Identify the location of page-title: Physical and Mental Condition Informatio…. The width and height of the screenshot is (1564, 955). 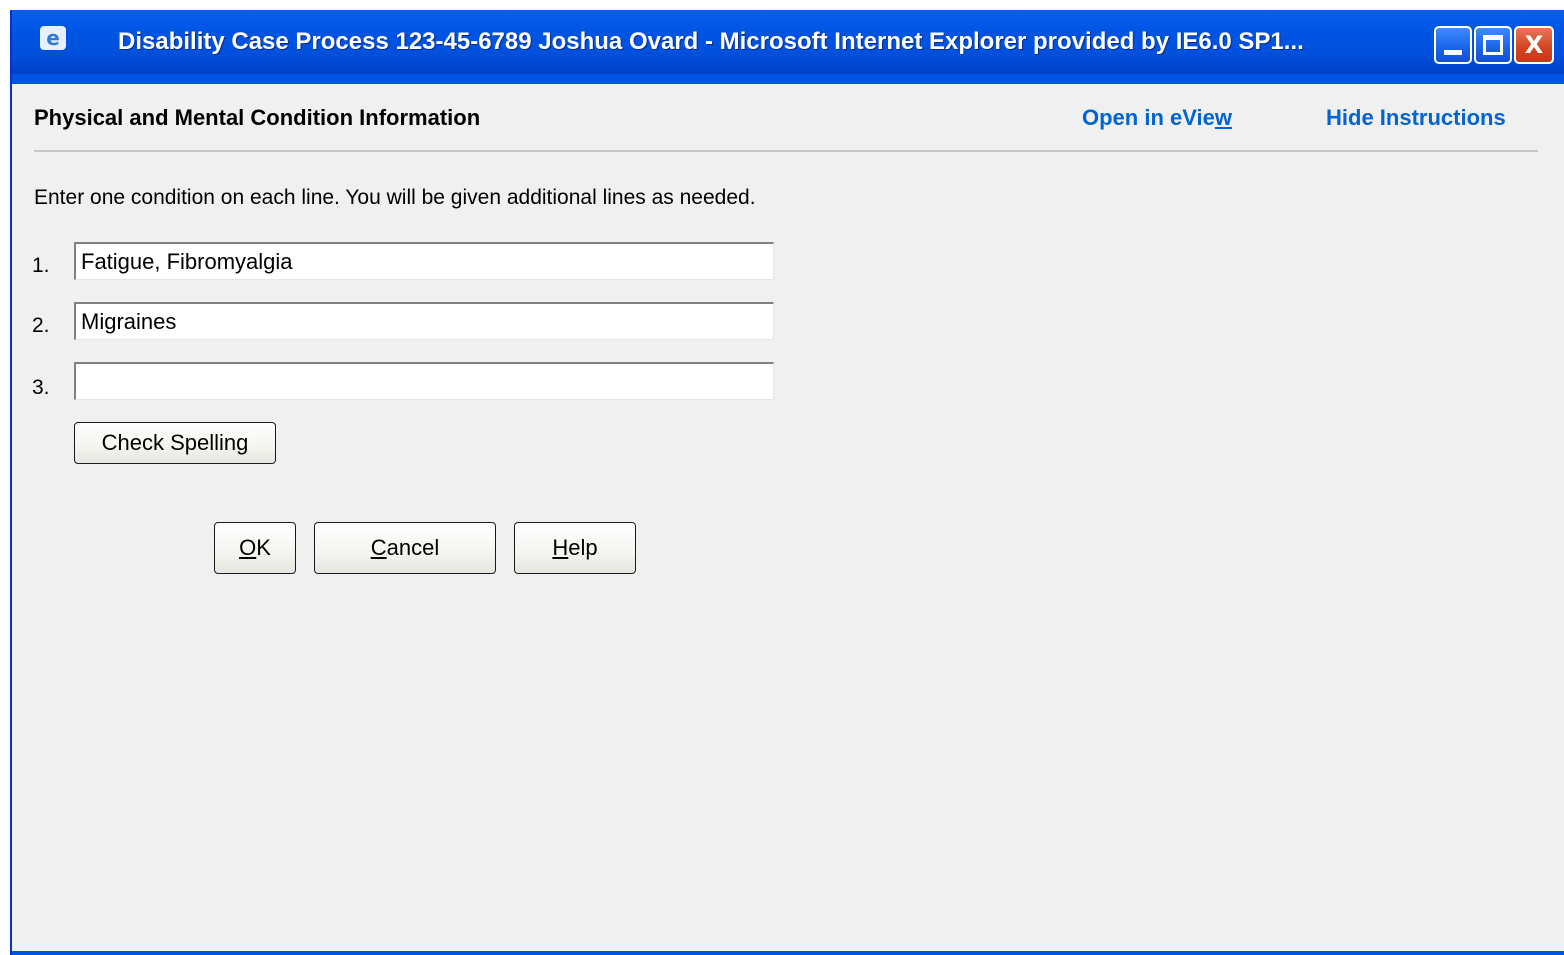
(257, 117).